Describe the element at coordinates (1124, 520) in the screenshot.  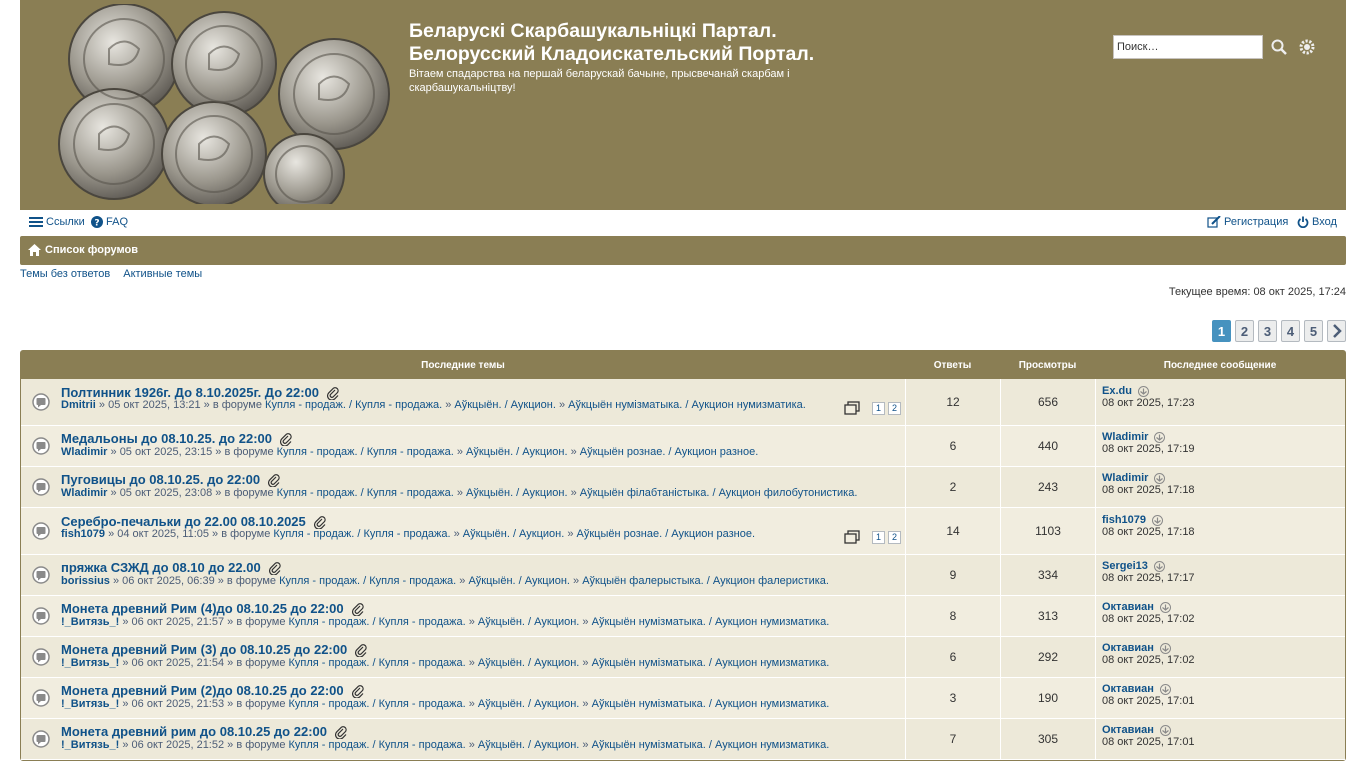
I see `last-post-author: fish1079` at that location.